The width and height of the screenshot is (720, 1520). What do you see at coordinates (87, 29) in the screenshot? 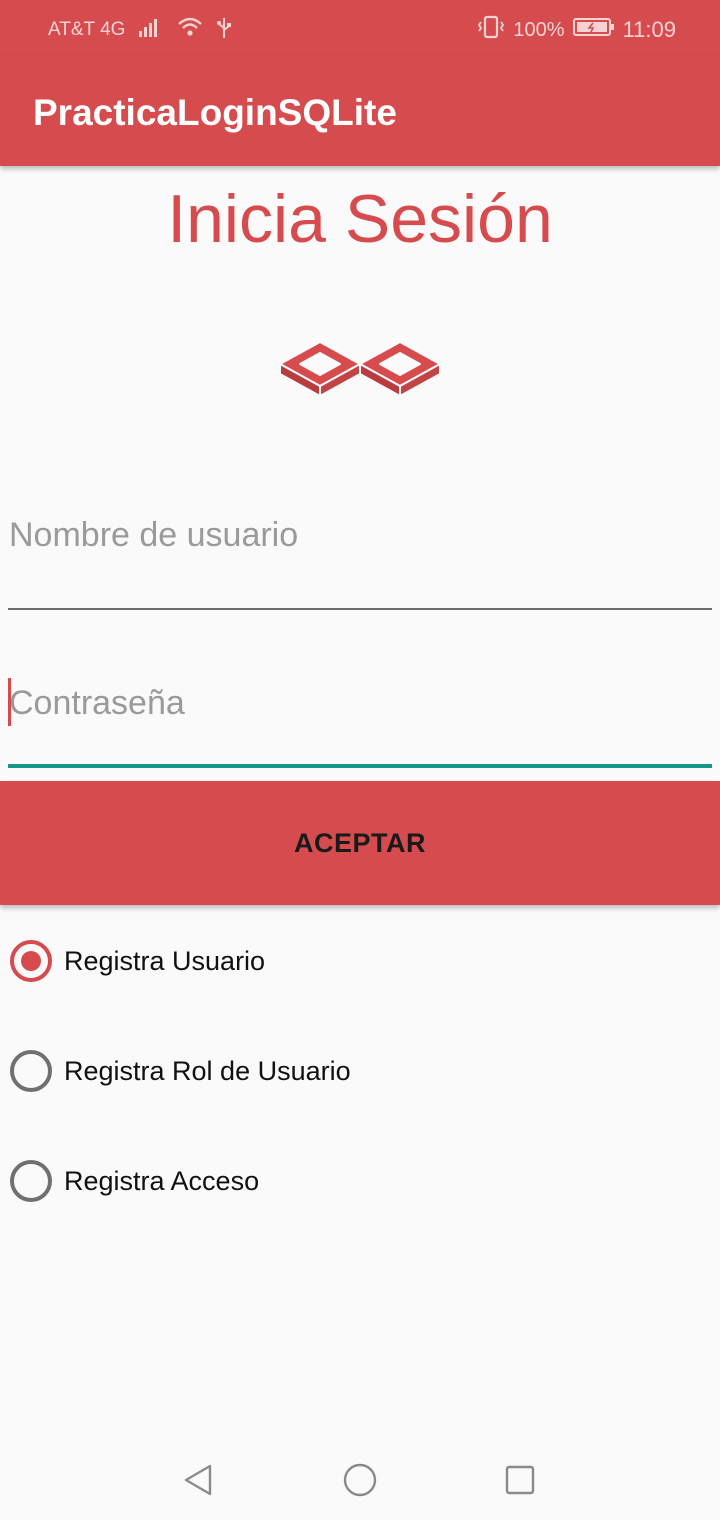
I see `carrier-label: AT&T 4G` at bounding box center [87, 29].